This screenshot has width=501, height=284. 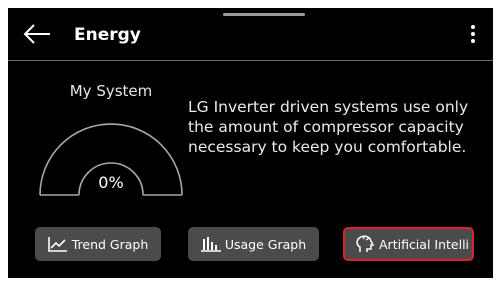 What do you see at coordinates (473, 27) in the screenshot?
I see `more-vertical-icon` at bounding box center [473, 27].